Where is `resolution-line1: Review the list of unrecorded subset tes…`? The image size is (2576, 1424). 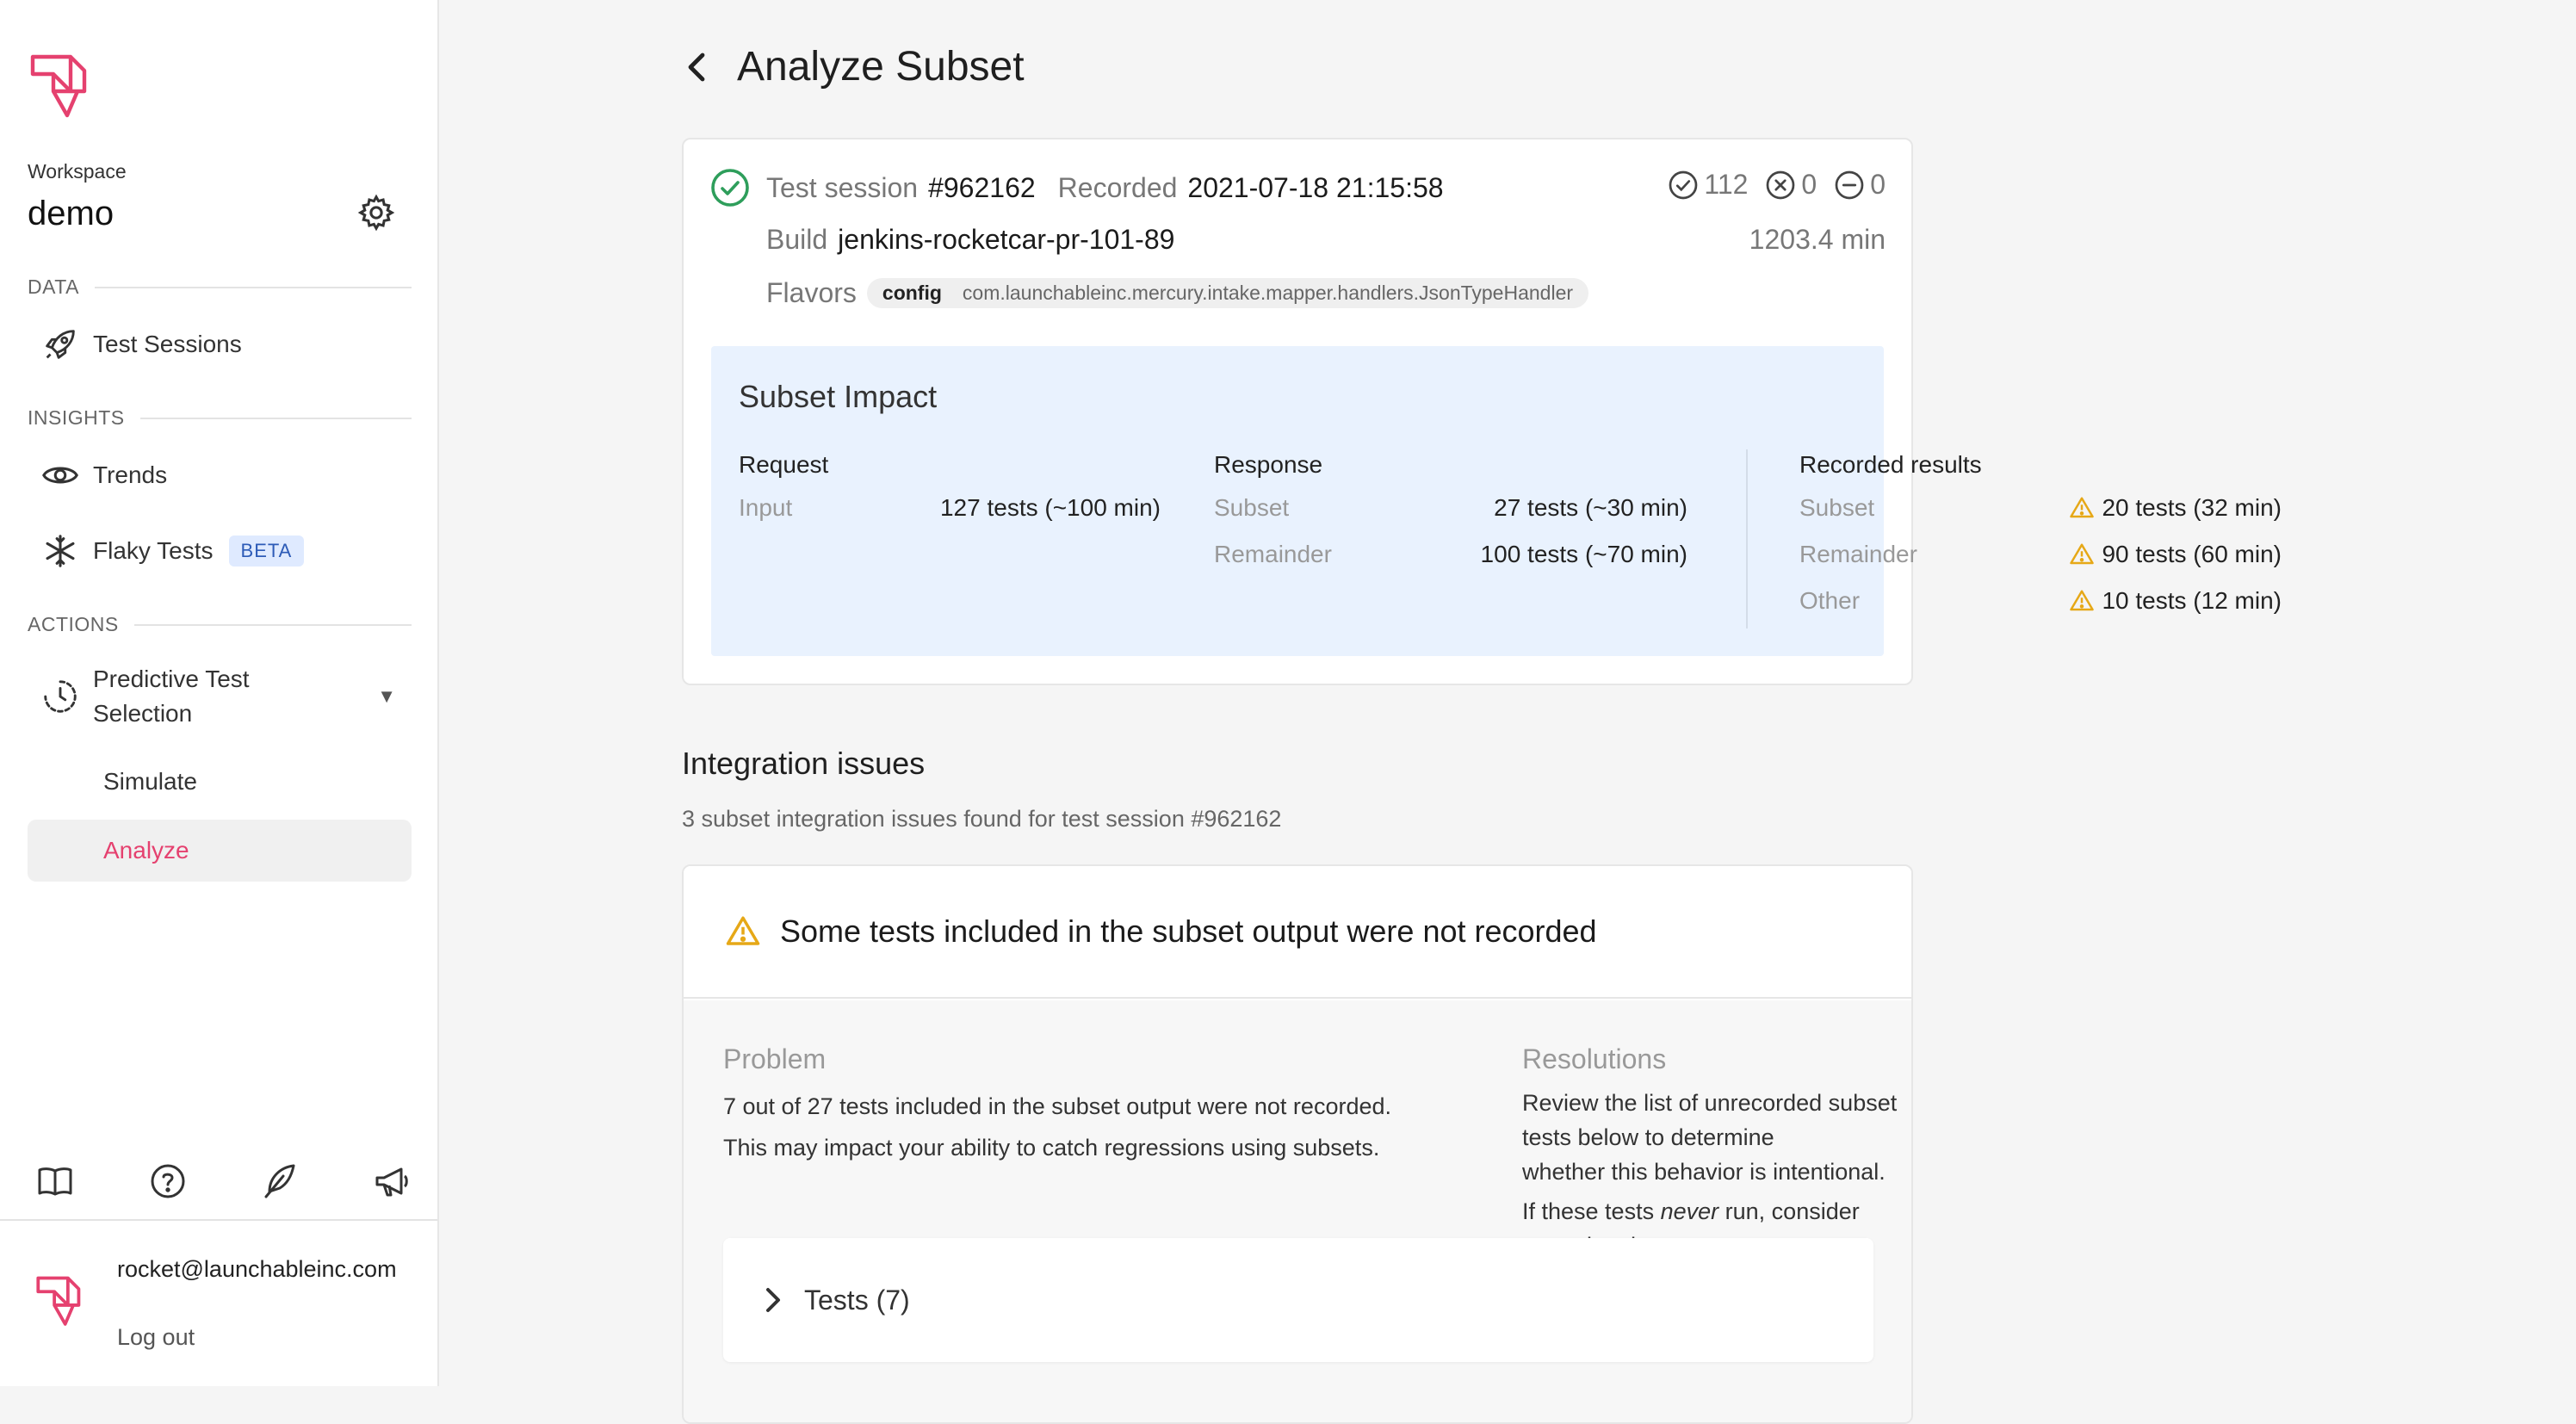
resolution-line1: Review the list of unrecorded subset tes… is located at coordinates (1710, 1120).